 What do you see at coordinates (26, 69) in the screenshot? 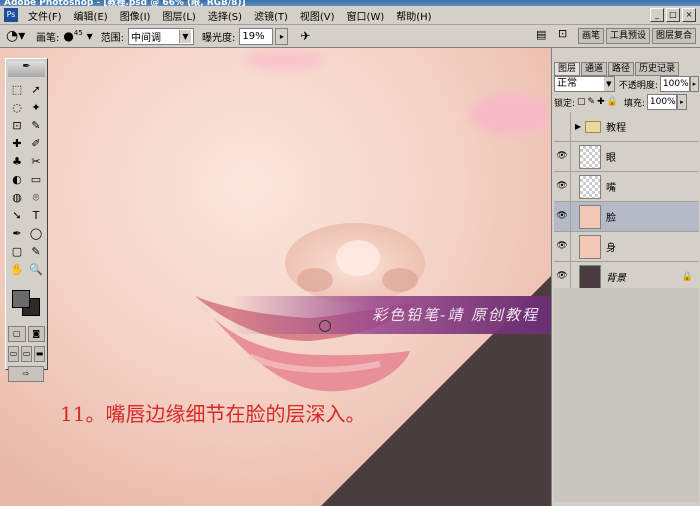
I see `toolbox-header-feather-icon: ✒` at bounding box center [26, 69].